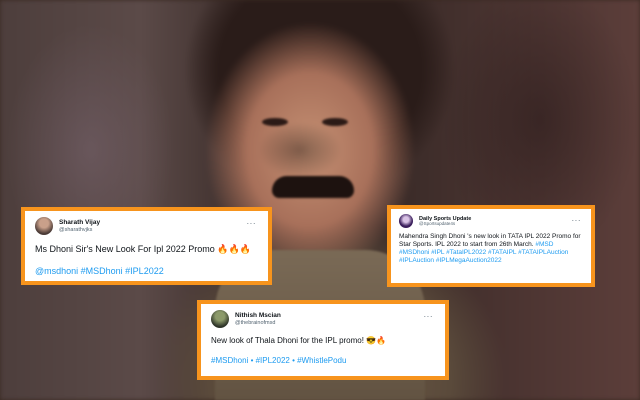  I want to click on tweet-hashtags: @msdhoni #MSDhoni #IPL2022, so click(146, 272).